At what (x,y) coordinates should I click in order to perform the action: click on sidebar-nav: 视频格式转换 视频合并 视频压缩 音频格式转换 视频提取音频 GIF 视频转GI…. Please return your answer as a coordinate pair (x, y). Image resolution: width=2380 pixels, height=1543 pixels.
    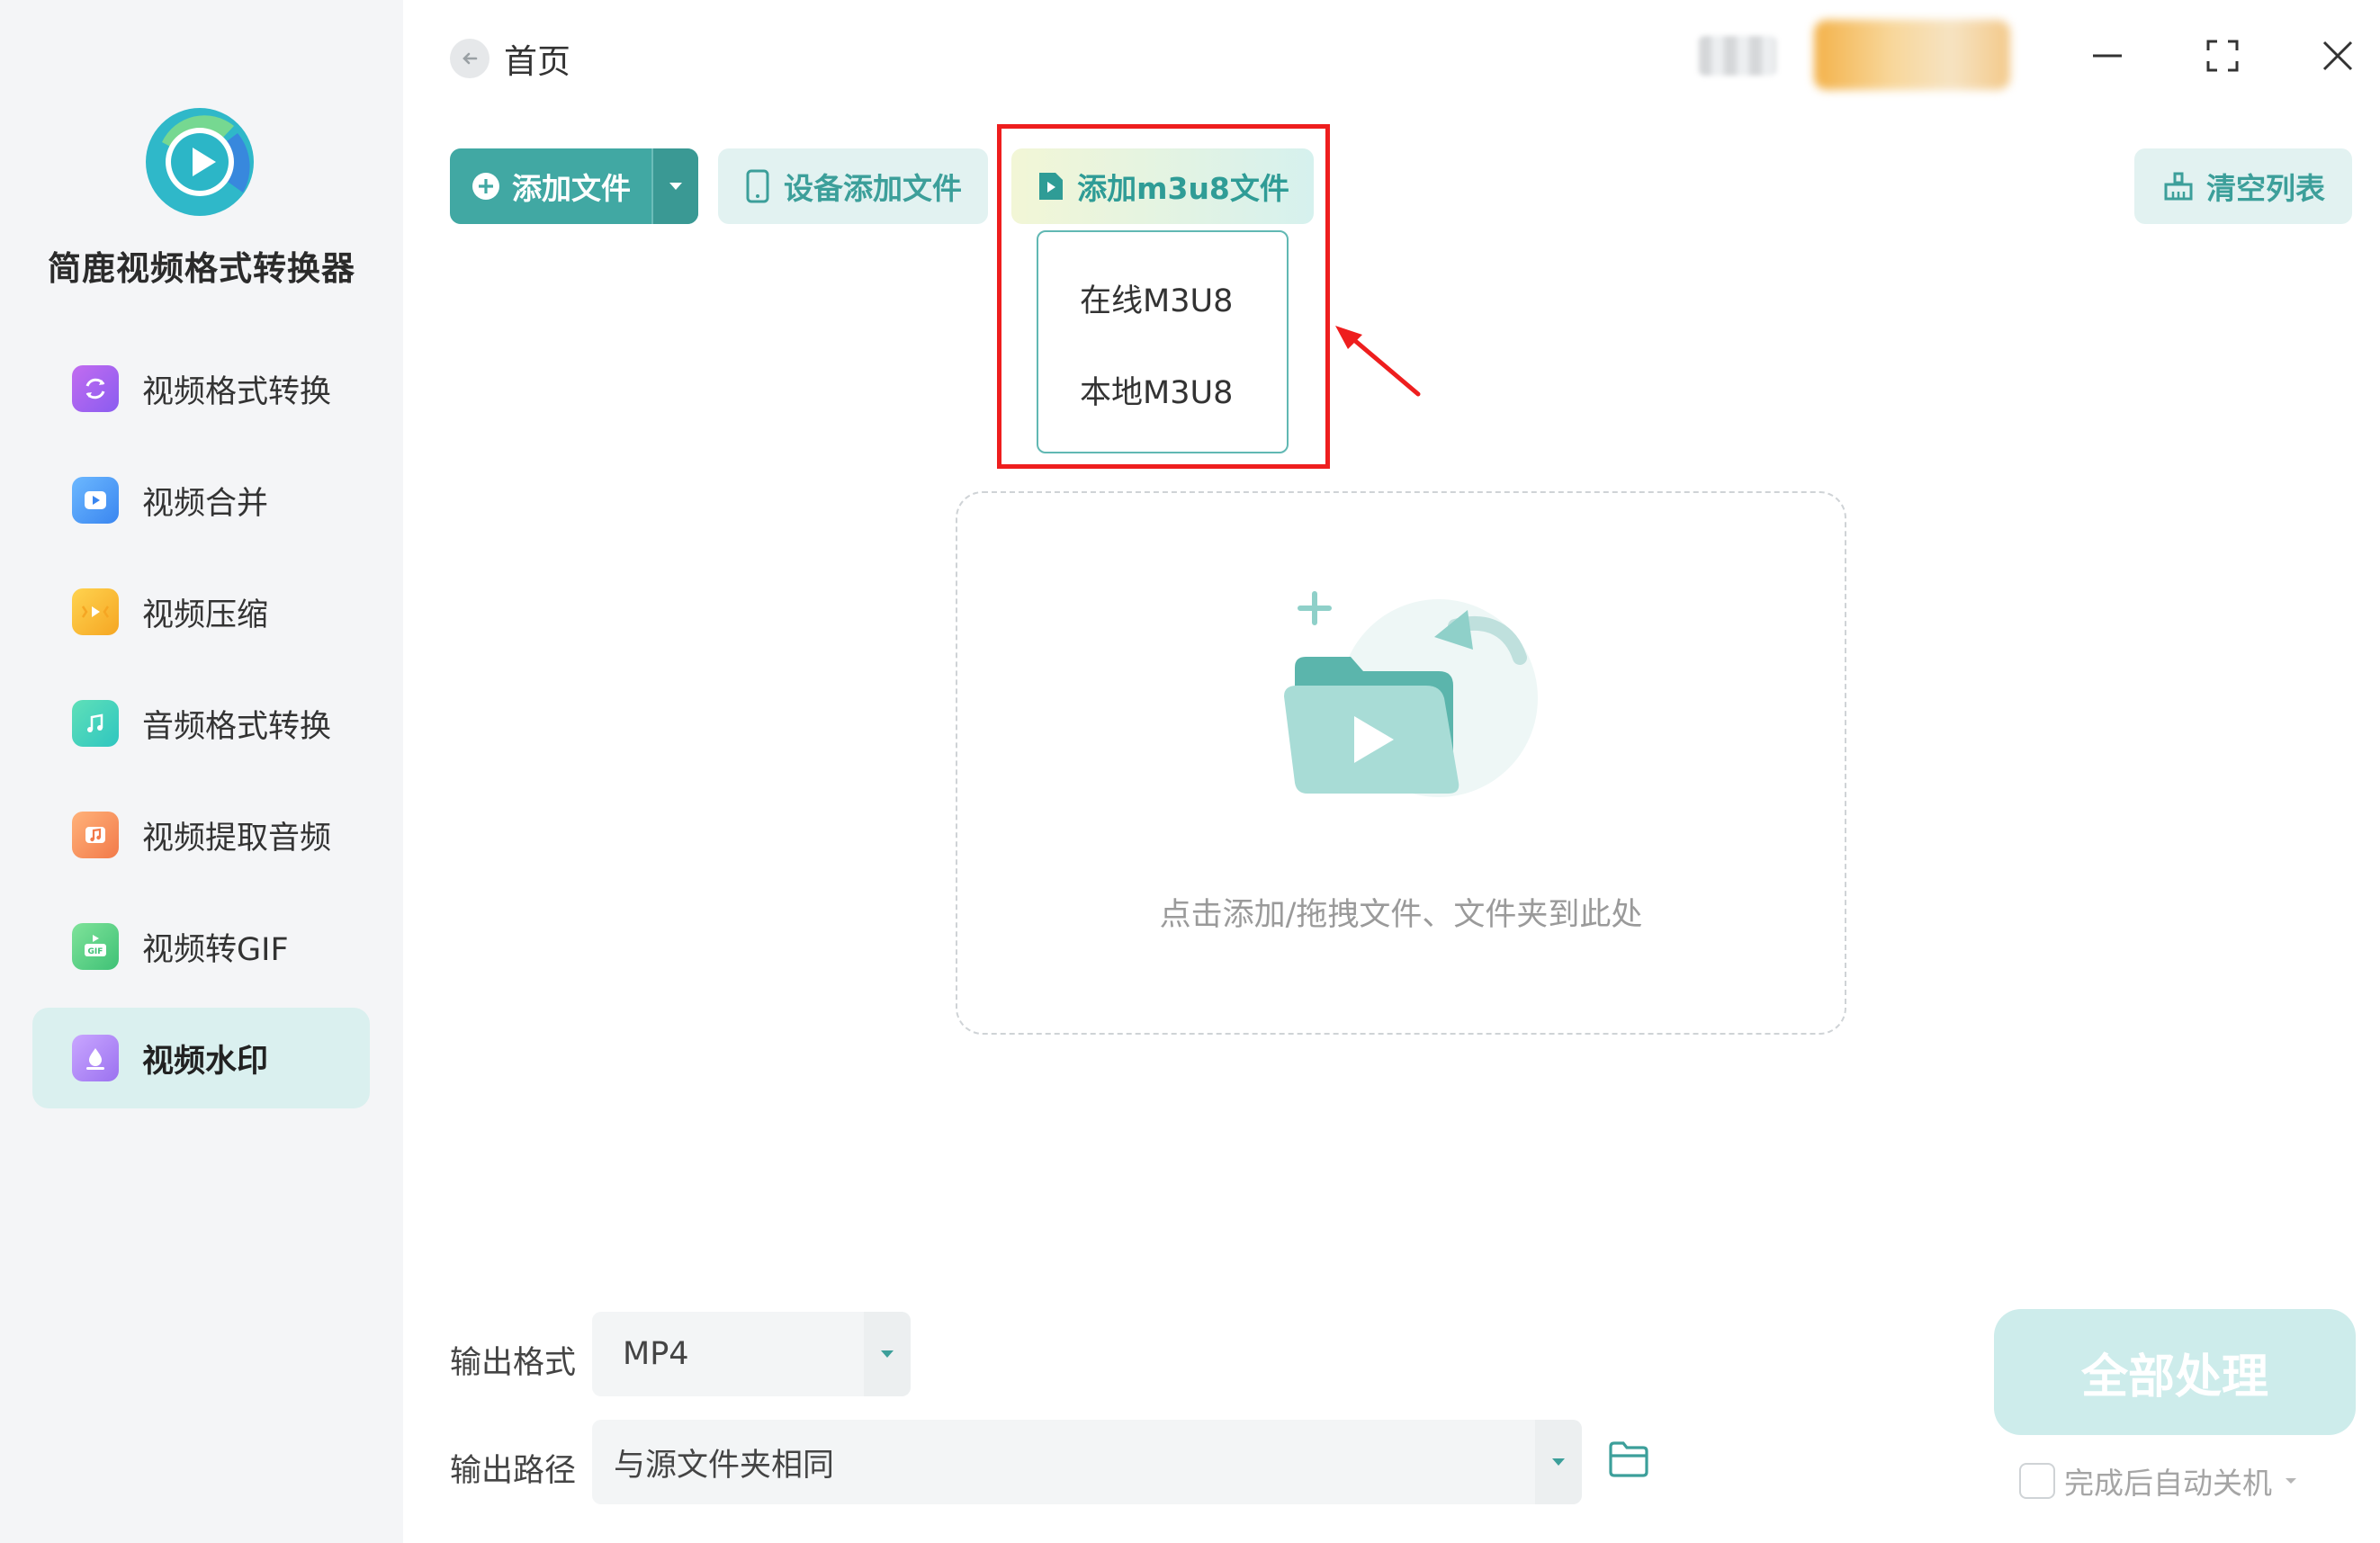
    Looking at the image, I should click on (201, 728).